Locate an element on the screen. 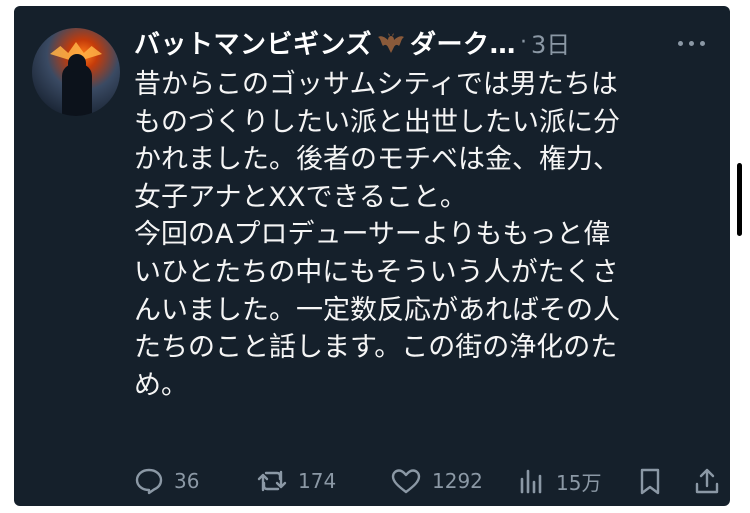  speech-bubble-icon is located at coordinates (149, 481).